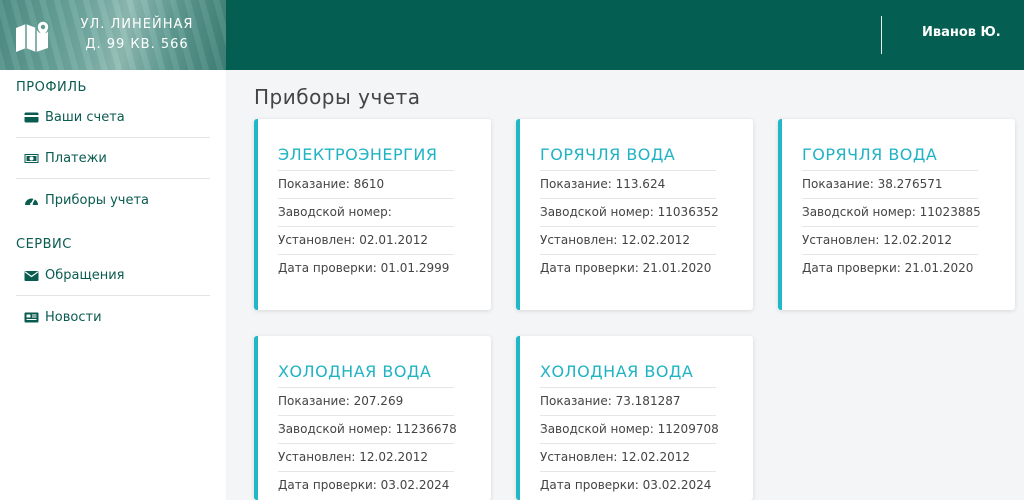 This screenshot has height=500, width=1024. I want to click on page-title: Приборы учета, so click(337, 97).